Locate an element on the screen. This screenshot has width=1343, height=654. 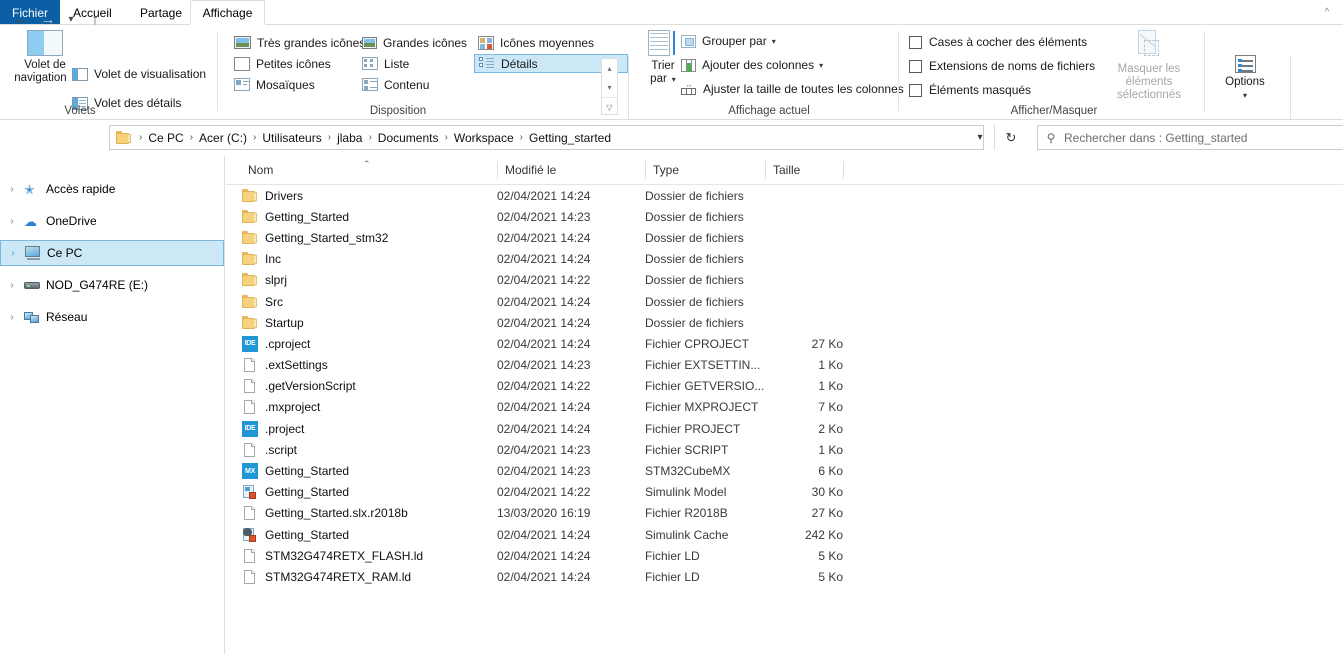
table-row: slprj 02/04/2021 14:22 Dossier de fichiers is located at coordinates (784, 280).